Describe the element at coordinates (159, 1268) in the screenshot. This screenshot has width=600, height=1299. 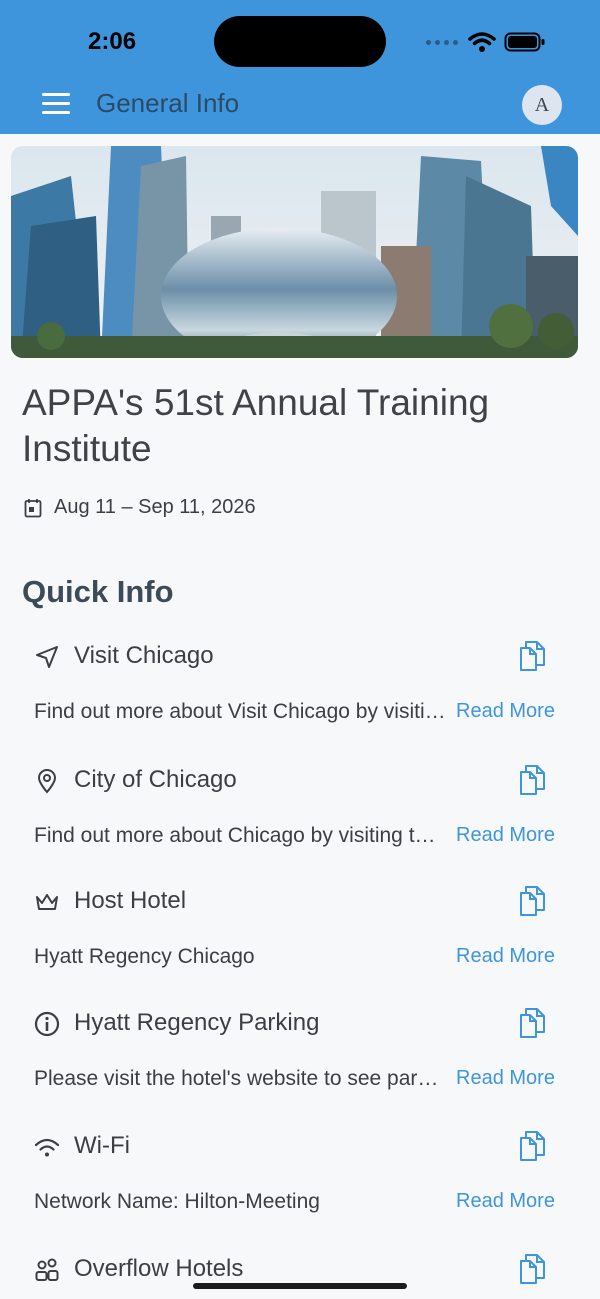
I see `item-title: Overflow Hotels` at that location.